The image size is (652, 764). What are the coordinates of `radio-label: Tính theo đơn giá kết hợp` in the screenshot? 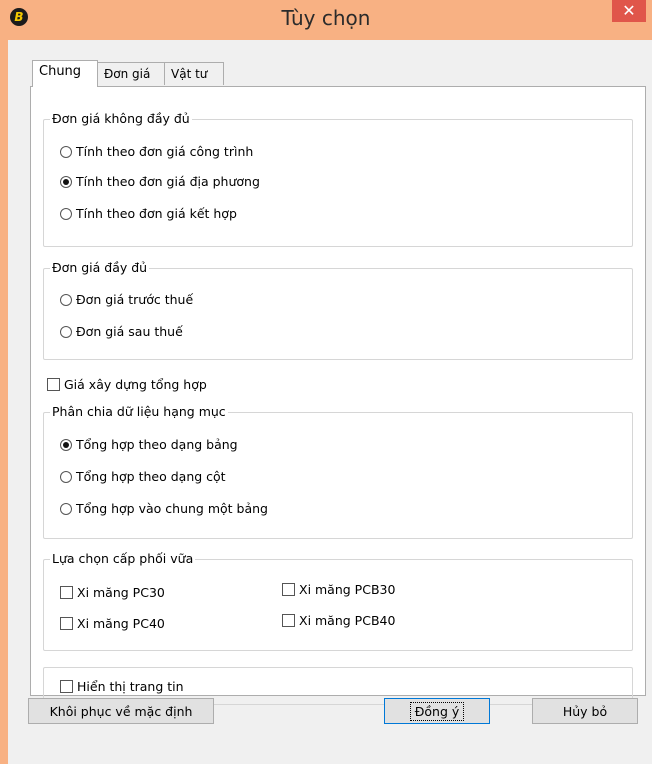 It's located at (156, 213).